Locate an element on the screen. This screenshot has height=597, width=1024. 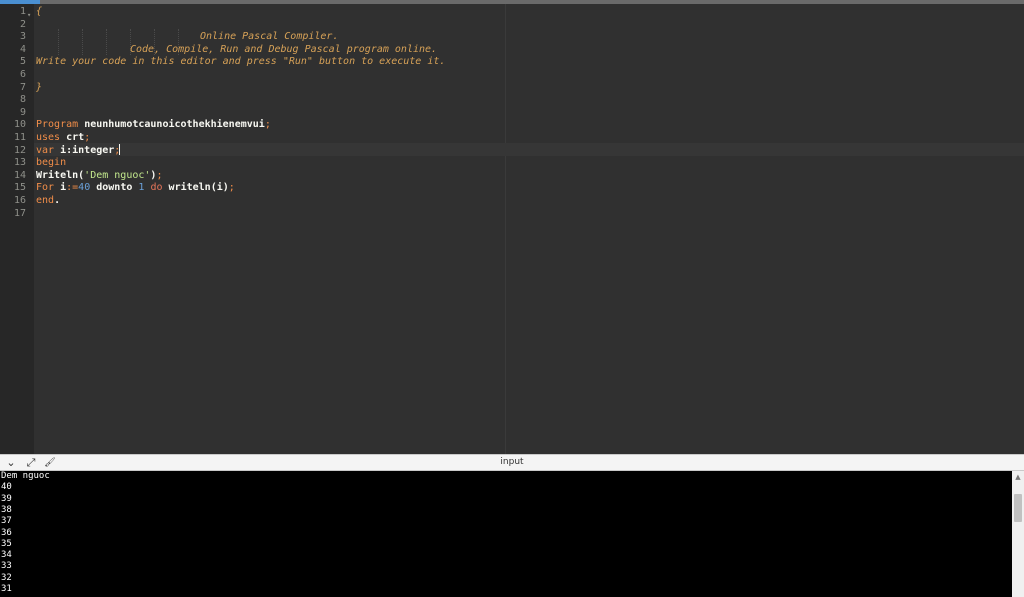
start-value: 40 is located at coordinates (84, 188).